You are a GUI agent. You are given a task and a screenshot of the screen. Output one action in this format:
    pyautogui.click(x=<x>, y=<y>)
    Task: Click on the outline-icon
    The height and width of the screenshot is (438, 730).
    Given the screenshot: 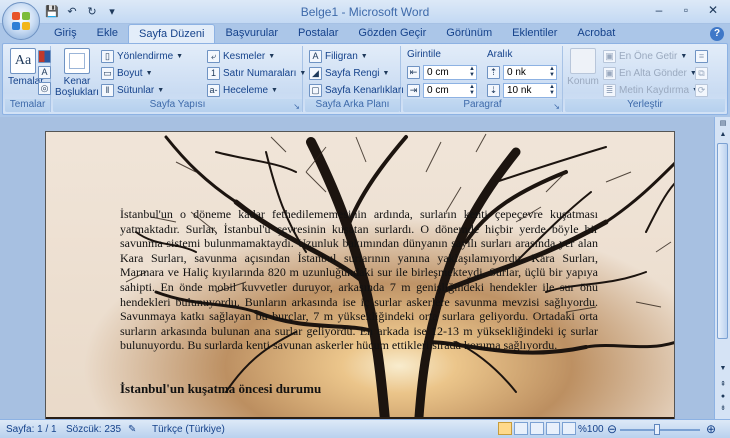 What is the action you would take?
    pyautogui.click(x=553, y=428)
    